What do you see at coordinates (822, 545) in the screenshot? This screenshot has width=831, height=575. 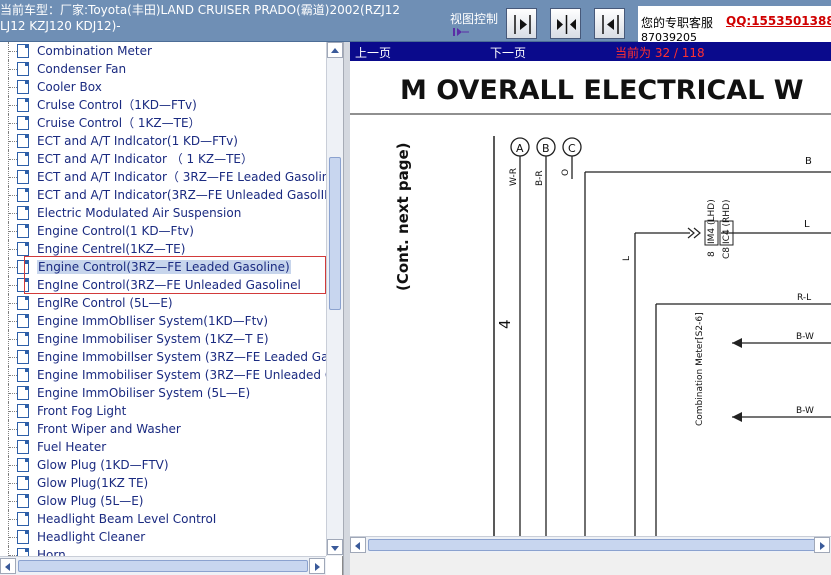 I see `viewer-scroll-right-arrow-icon` at bounding box center [822, 545].